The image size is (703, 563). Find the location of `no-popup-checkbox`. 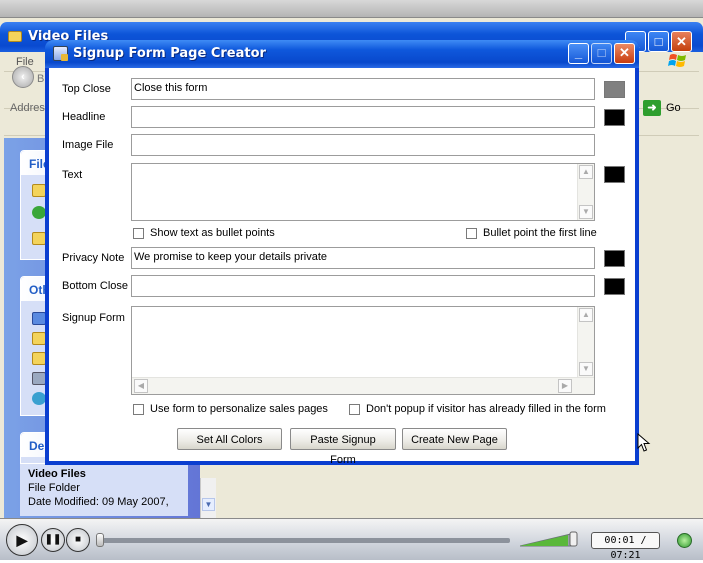

no-popup-checkbox is located at coordinates (354, 409).